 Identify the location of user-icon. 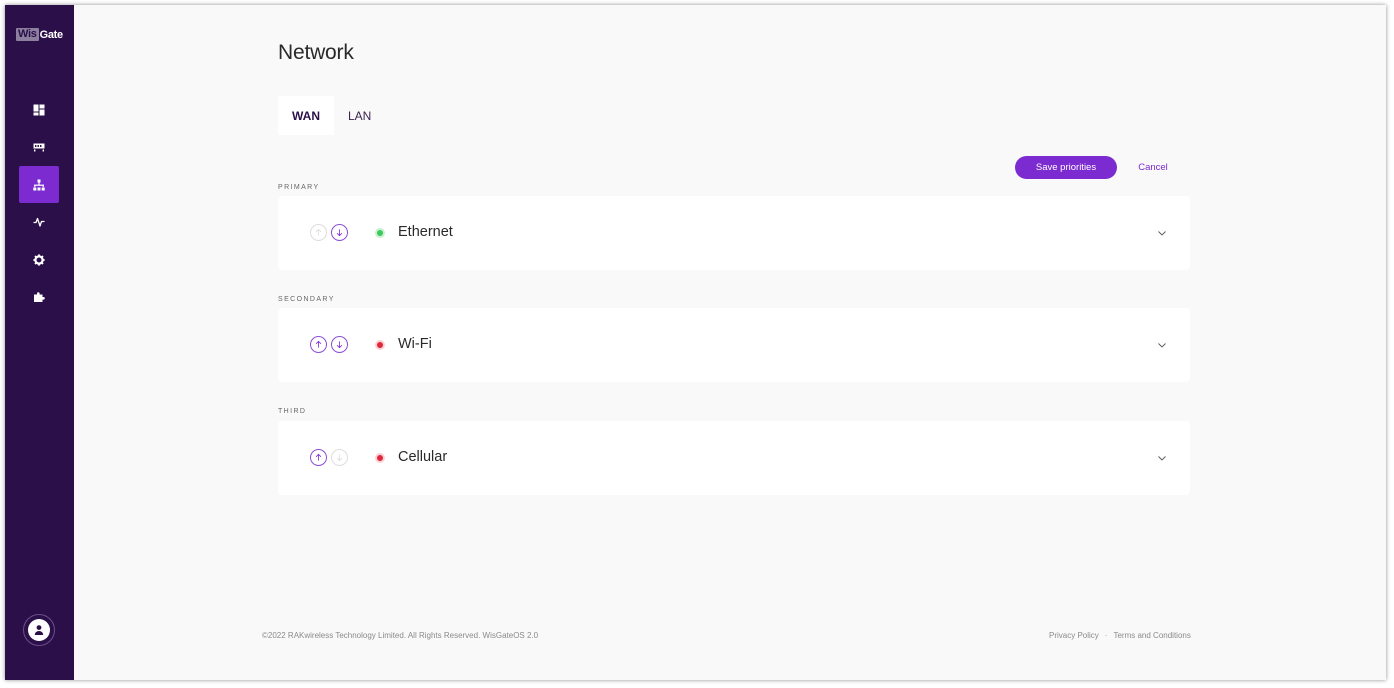
(39, 630).